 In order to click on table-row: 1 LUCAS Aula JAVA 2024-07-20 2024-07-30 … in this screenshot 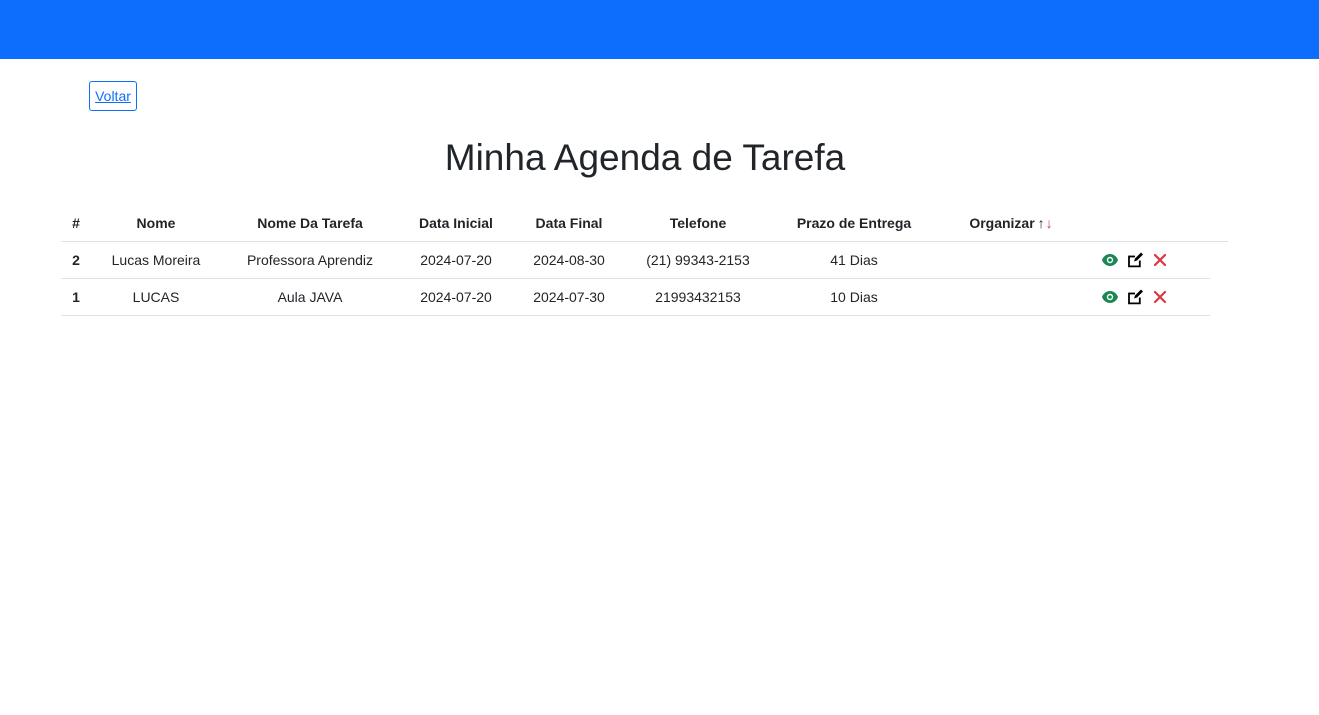, I will do `click(635, 297)`.